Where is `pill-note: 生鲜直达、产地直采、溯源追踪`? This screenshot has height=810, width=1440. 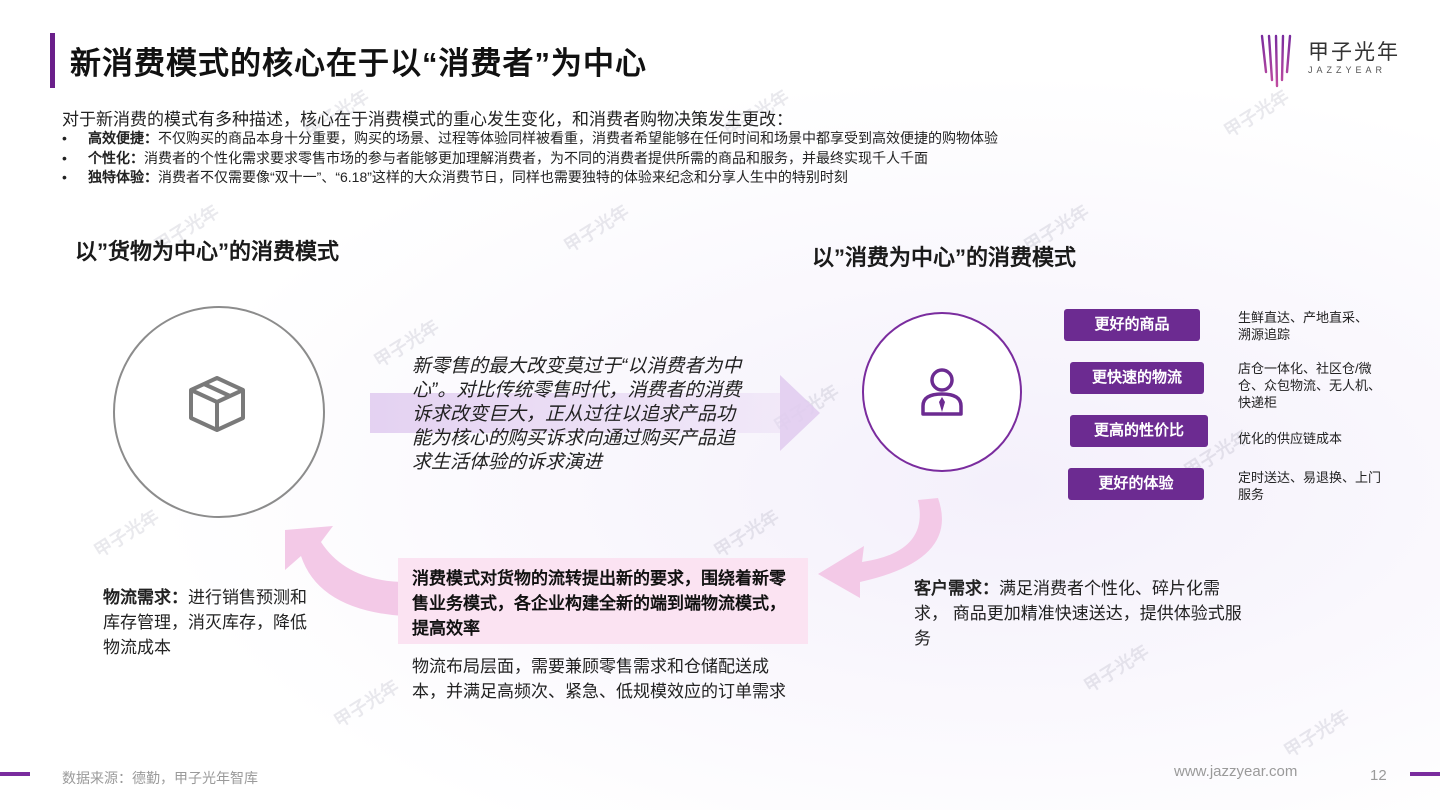
pill-note: 生鲜直达、产地直采、溯源追踪 is located at coordinates (1303, 326).